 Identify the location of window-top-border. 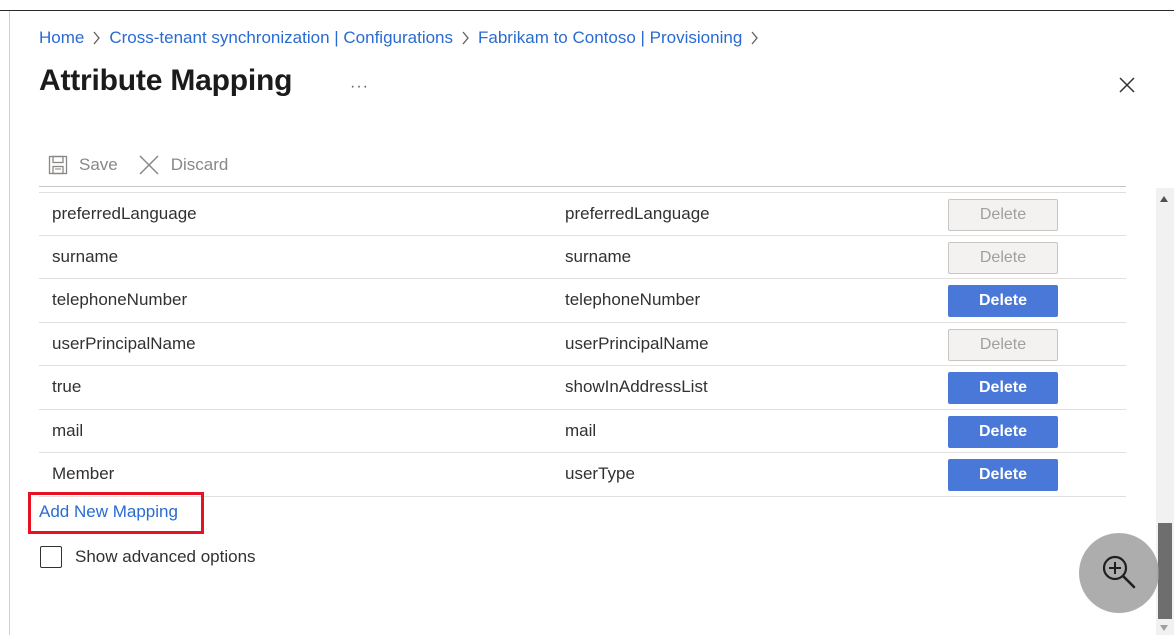
(587, 10).